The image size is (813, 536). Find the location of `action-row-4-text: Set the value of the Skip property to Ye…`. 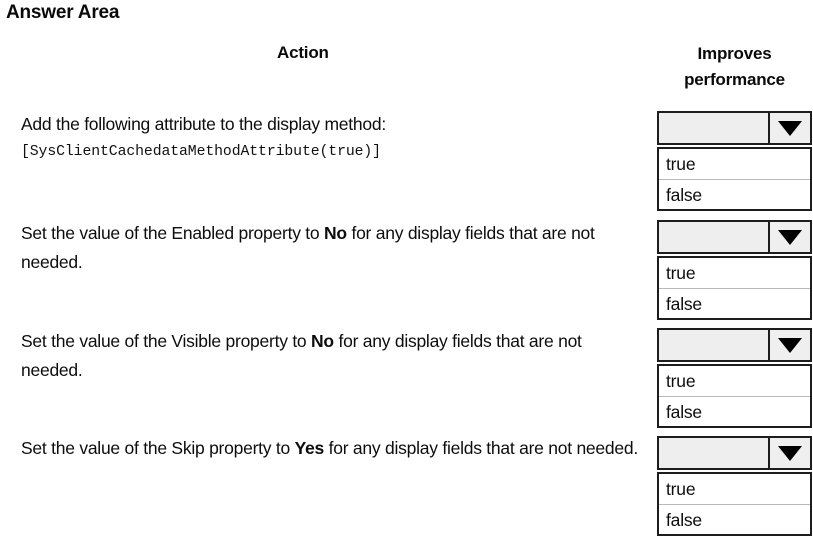

action-row-4-text: Set the value of the Skip property to Ye… is located at coordinates (333, 448).